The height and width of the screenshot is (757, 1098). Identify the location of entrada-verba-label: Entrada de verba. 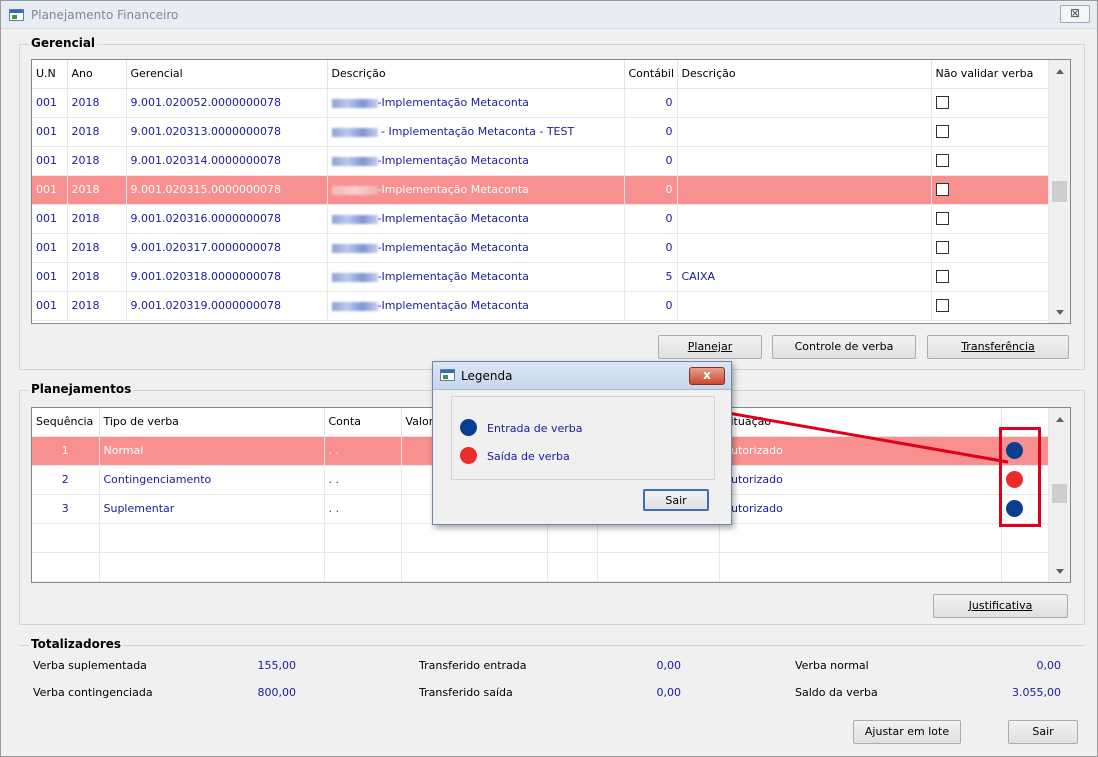
(535, 428).